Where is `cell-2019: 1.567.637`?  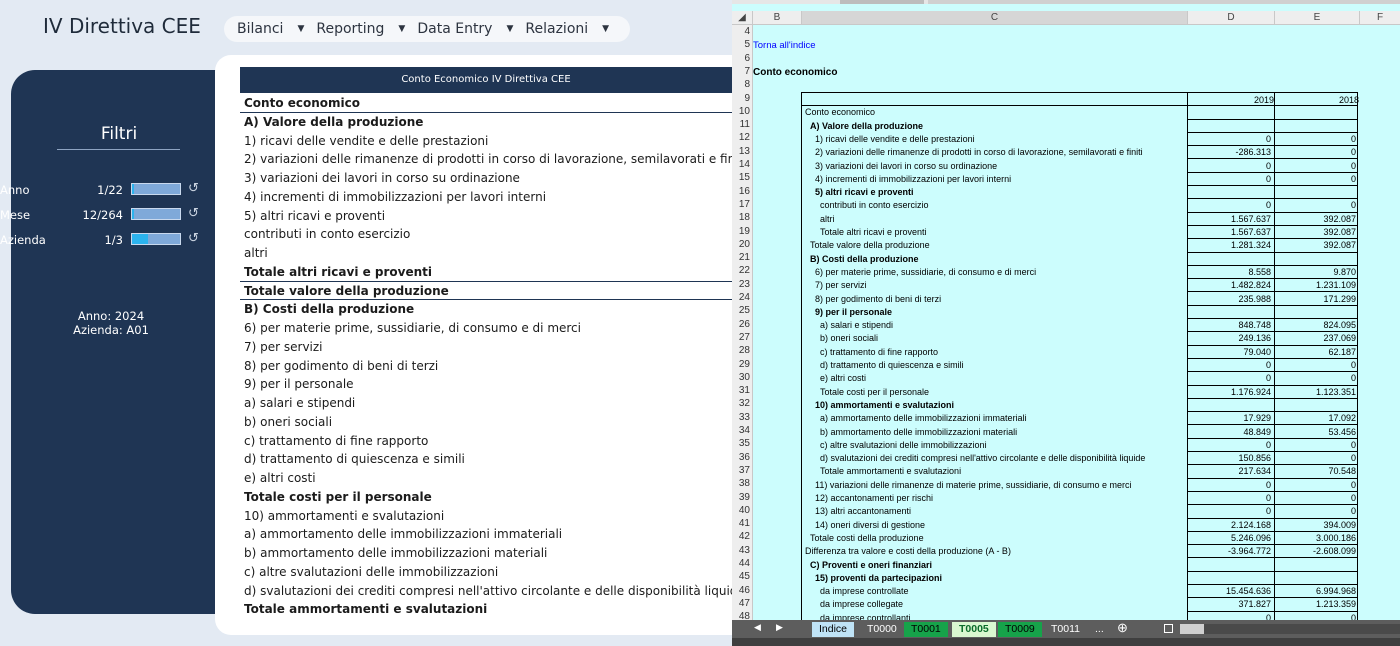
cell-2019: 1.567.637 is located at coordinates (1230, 219).